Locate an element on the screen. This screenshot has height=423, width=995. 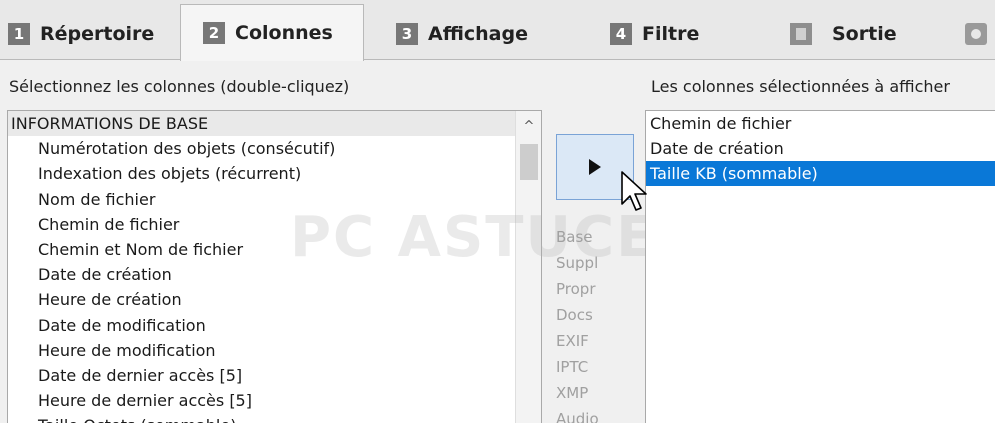
tab-number-badge: 1 is located at coordinates (19, 34).